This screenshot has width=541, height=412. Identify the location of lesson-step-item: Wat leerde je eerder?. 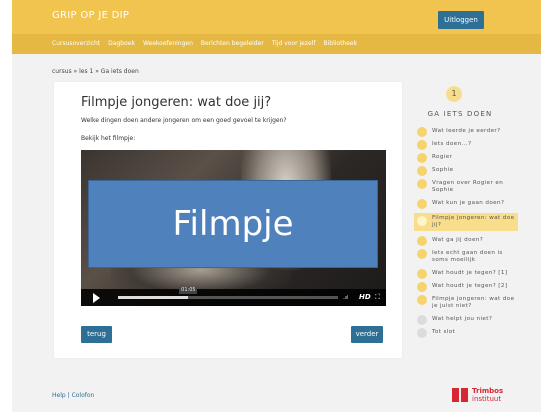
(466, 132).